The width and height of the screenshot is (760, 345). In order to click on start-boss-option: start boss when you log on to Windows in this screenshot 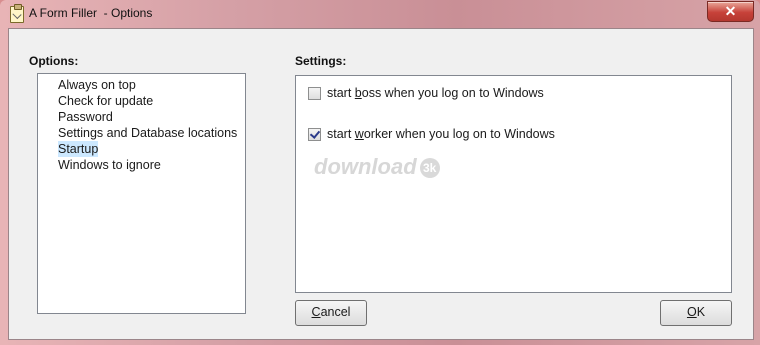, I will do `click(426, 93)`.